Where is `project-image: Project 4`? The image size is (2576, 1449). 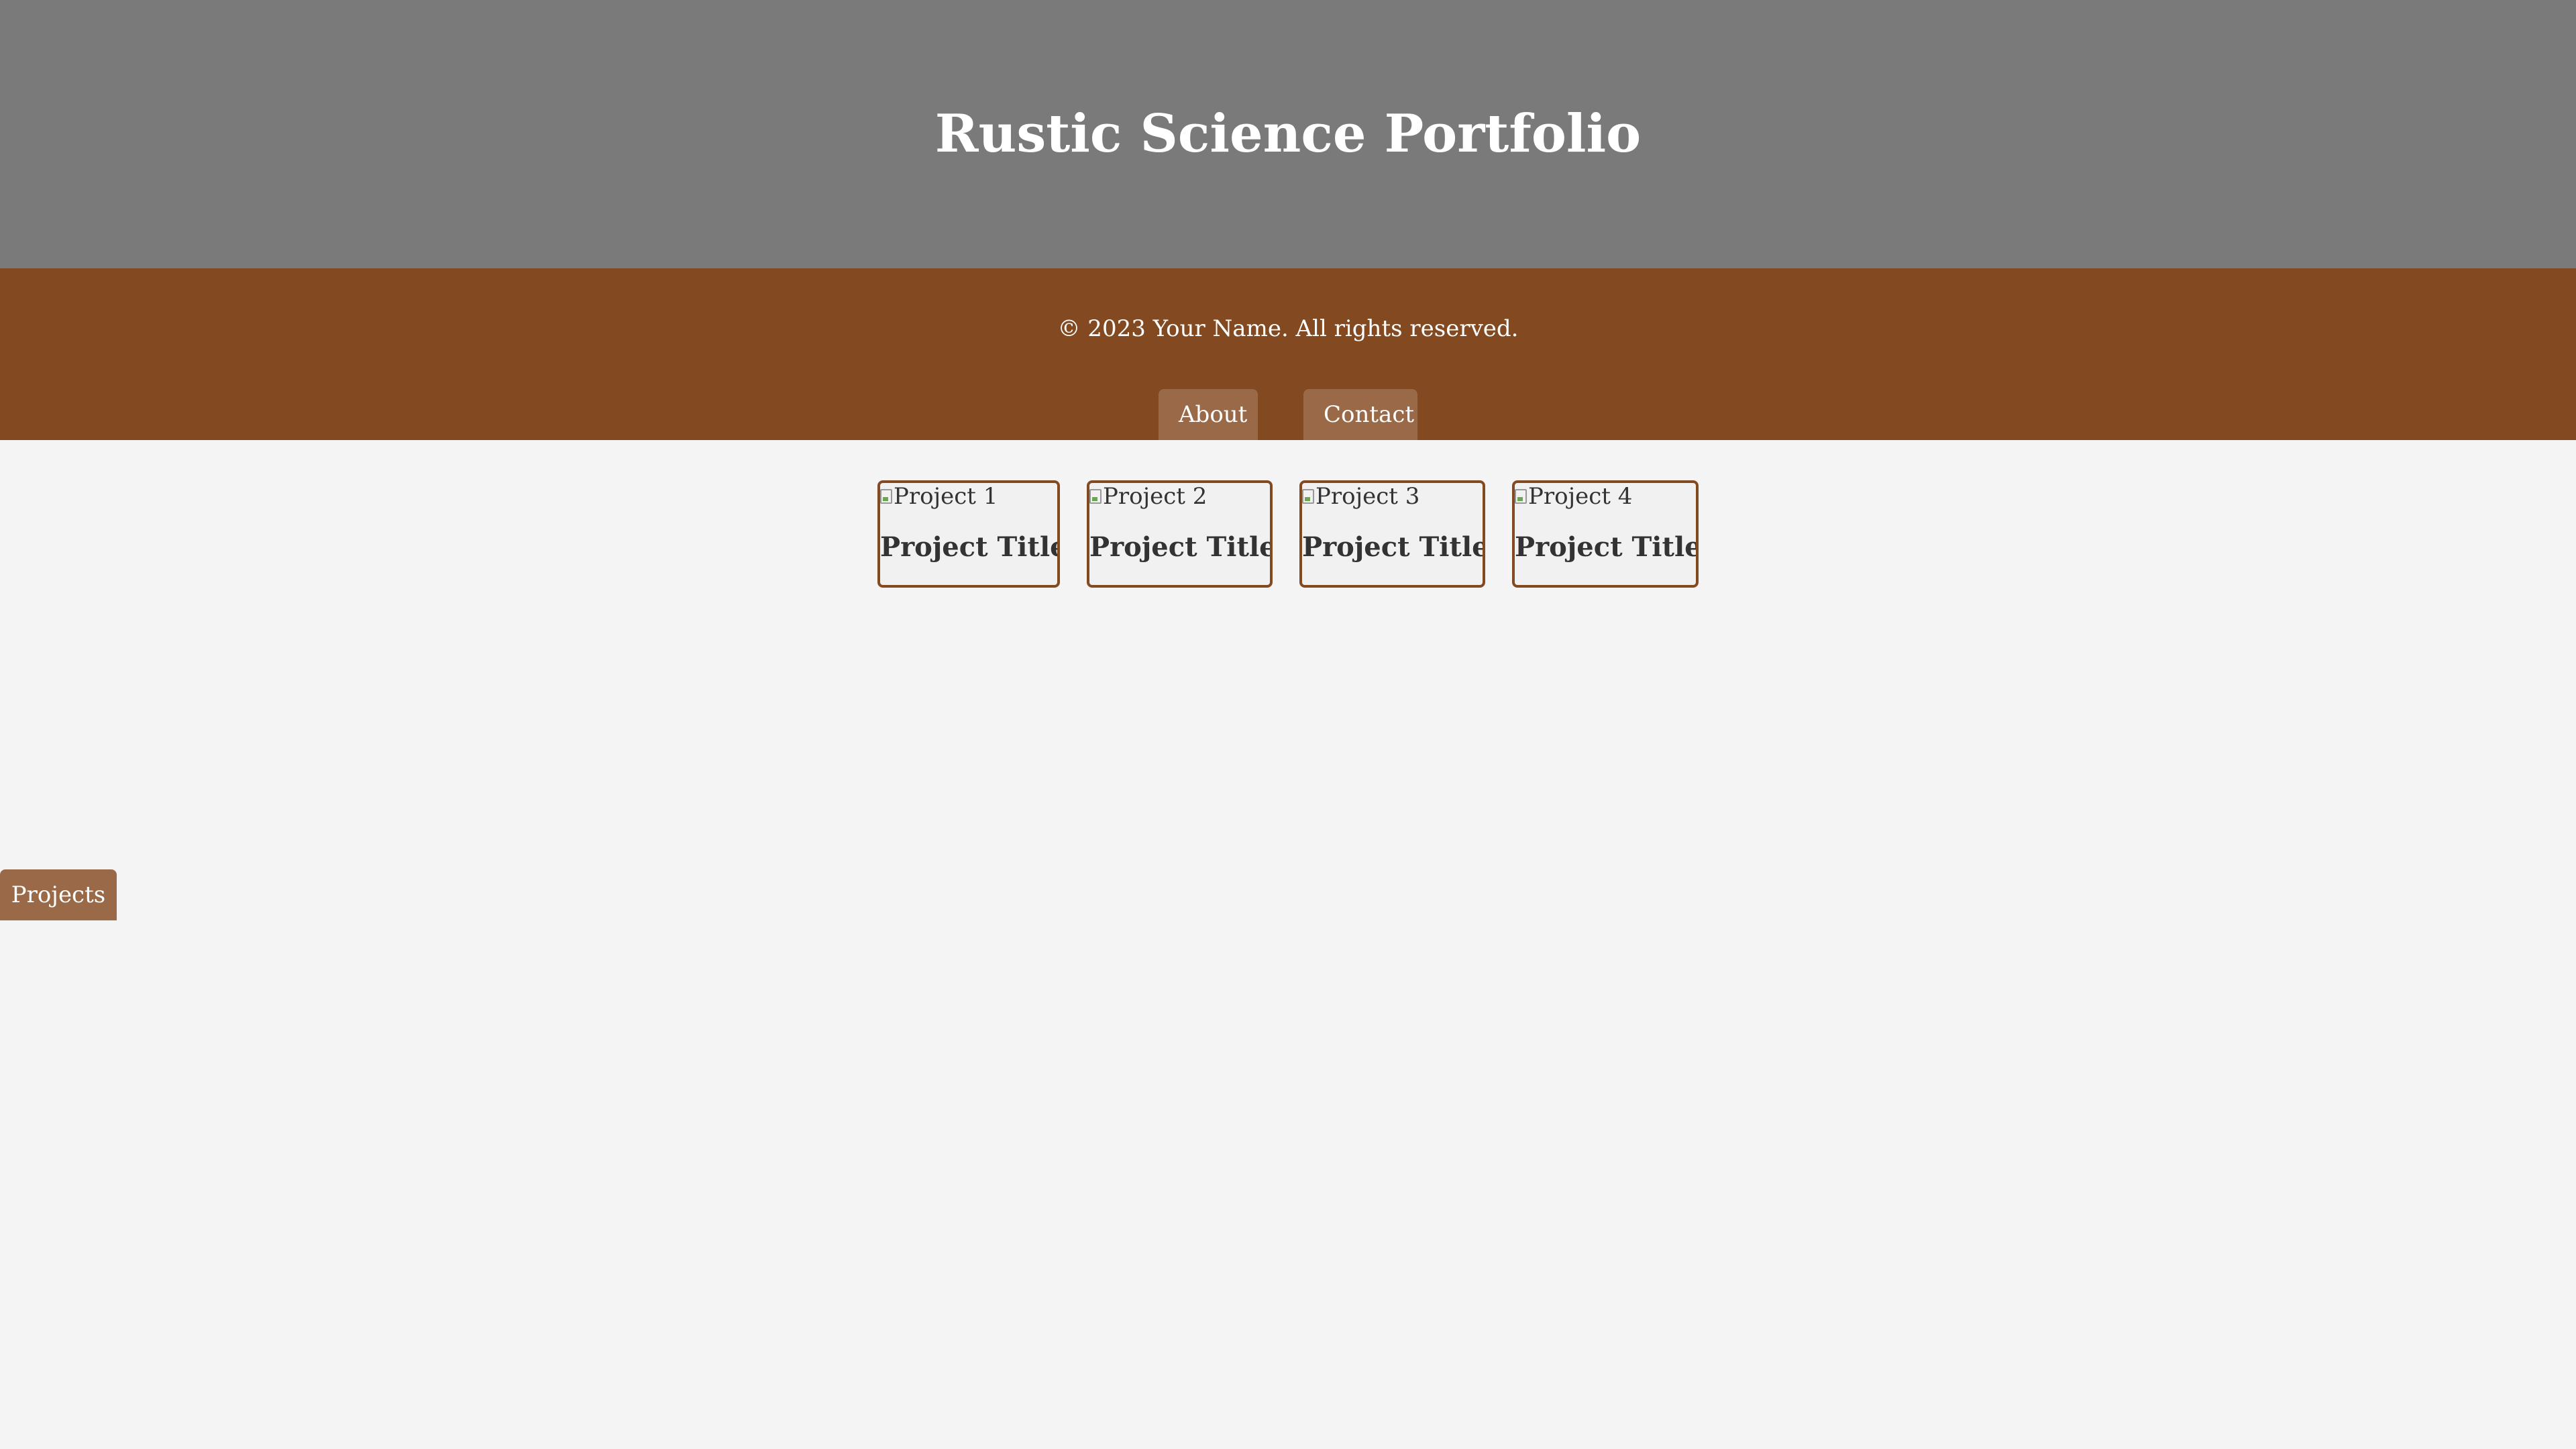 project-image: Project 4 is located at coordinates (1573, 496).